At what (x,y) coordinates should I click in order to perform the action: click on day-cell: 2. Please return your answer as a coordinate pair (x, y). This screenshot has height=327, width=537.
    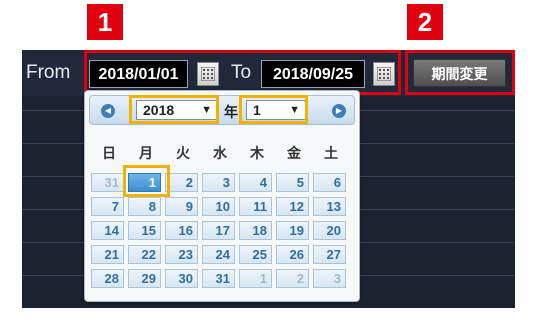
    Looking at the image, I should click on (292, 278).